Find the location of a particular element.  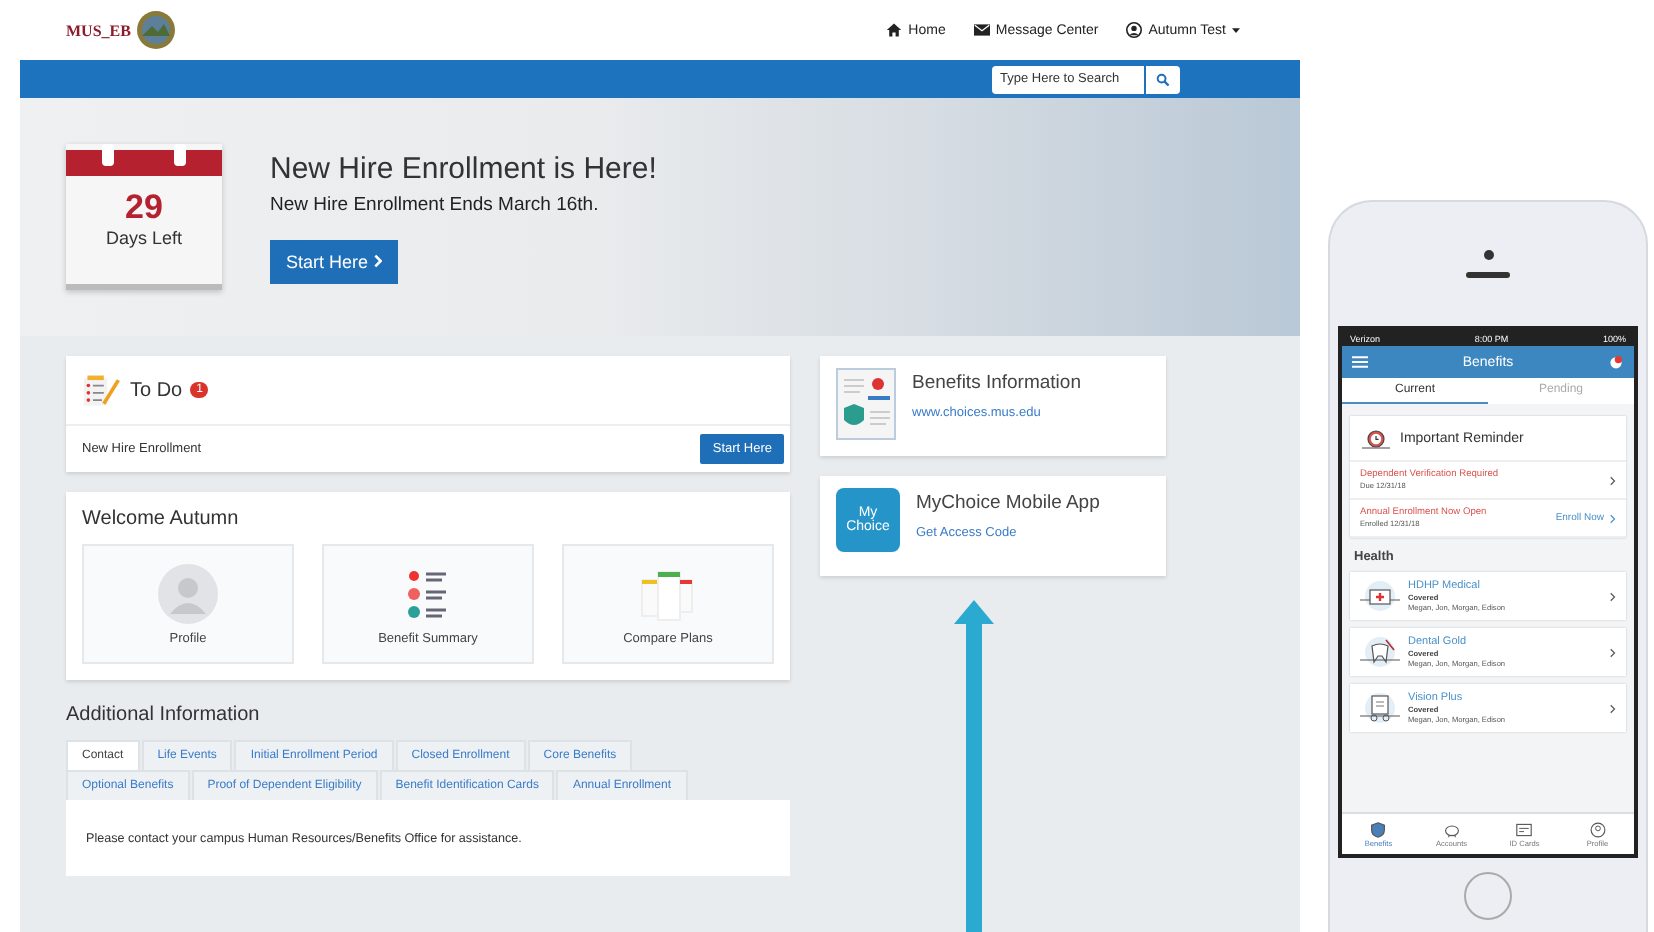

menu-icon is located at coordinates (1360, 362).